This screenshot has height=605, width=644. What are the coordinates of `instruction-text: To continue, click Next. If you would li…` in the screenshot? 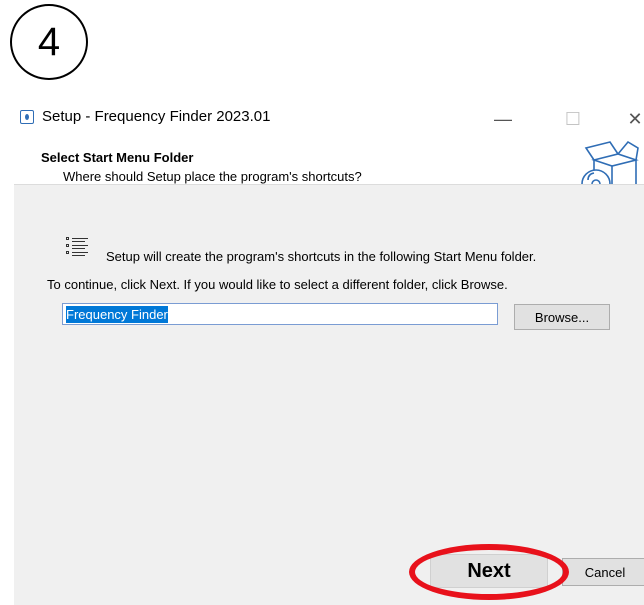 It's located at (277, 284).